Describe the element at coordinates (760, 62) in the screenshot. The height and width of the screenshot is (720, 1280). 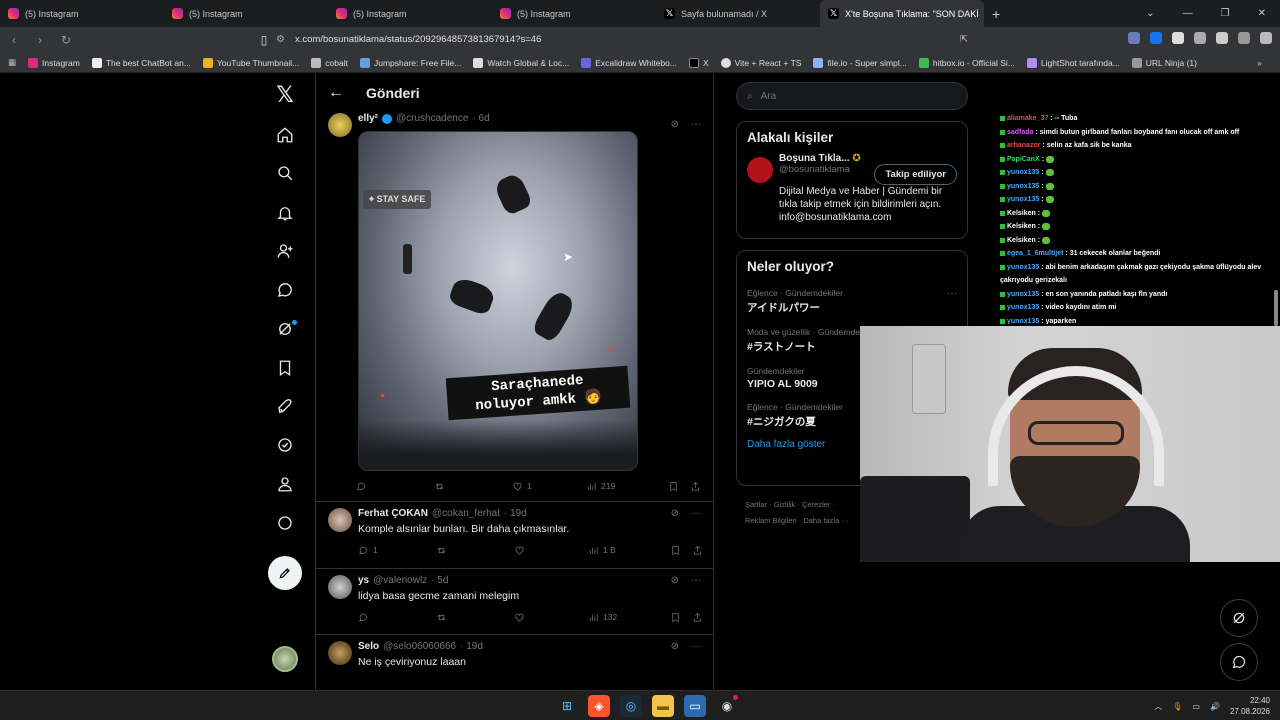
I see `bookmark-item: Vite + React + TS` at that location.